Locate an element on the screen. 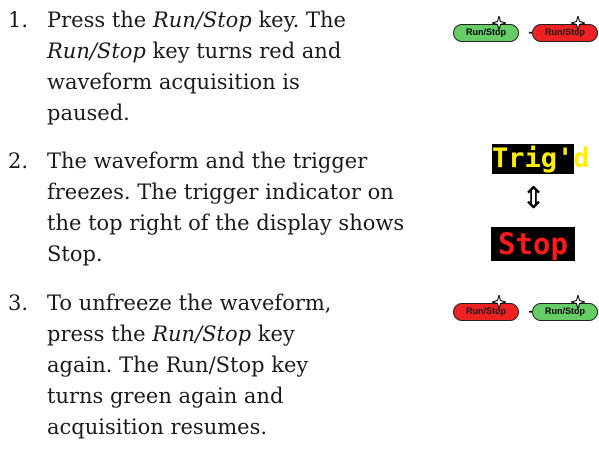 The width and height of the screenshot is (599, 469). text-line: press the Run/Stop key is located at coordinates (171, 334).